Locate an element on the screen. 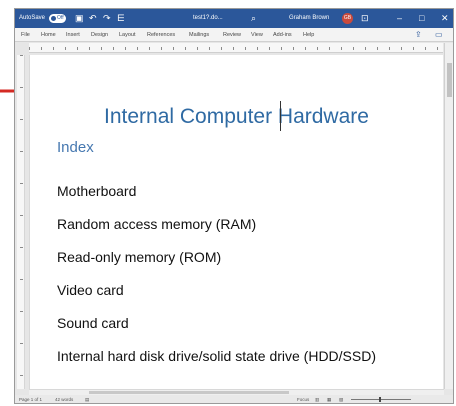  close-icon: ✕ is located at coordinates (445, 18).